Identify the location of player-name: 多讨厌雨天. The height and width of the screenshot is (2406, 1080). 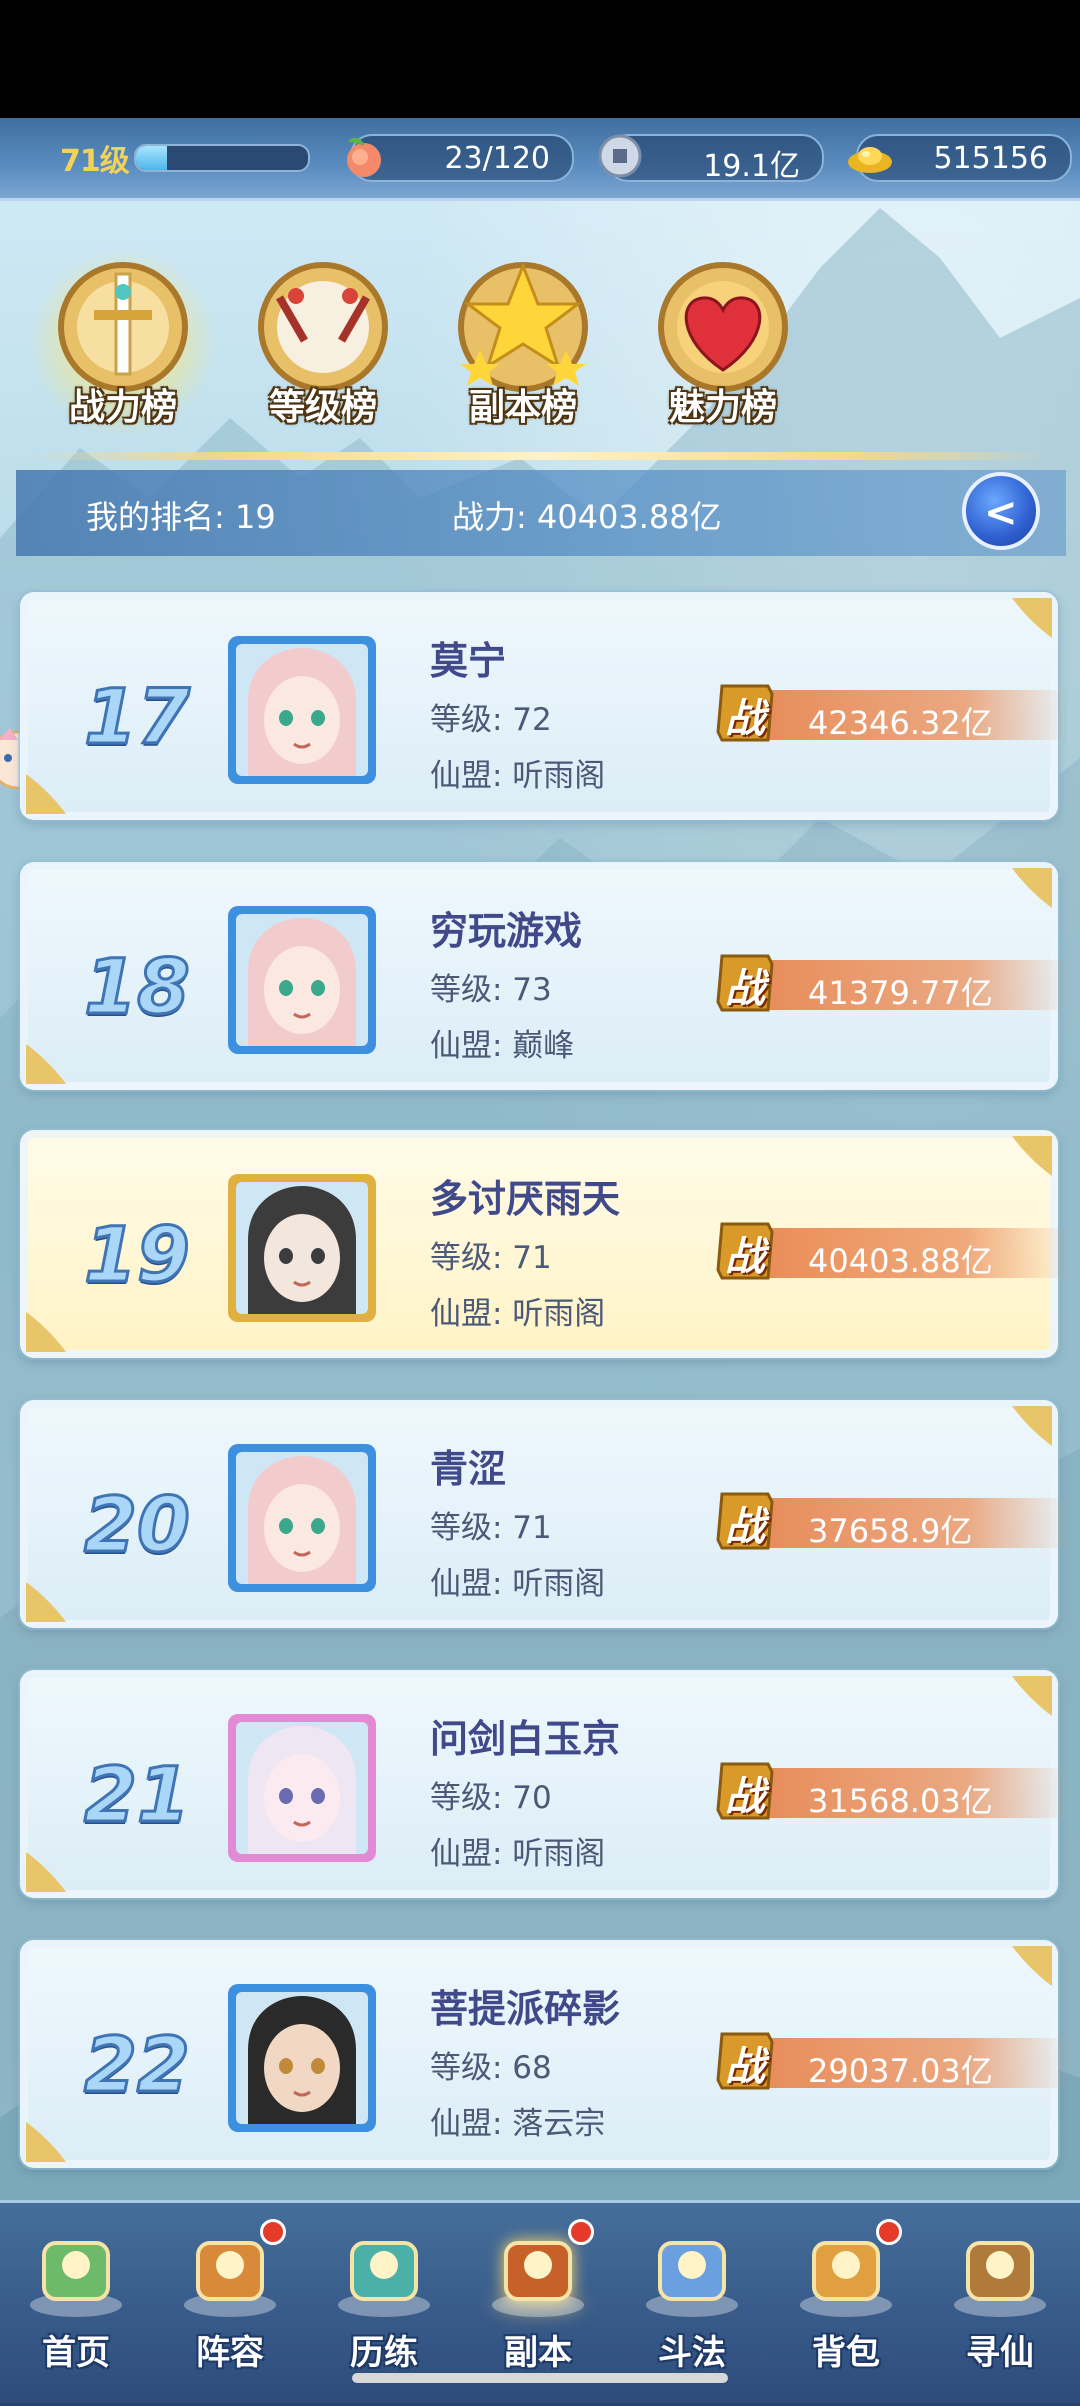
(525, 1199).